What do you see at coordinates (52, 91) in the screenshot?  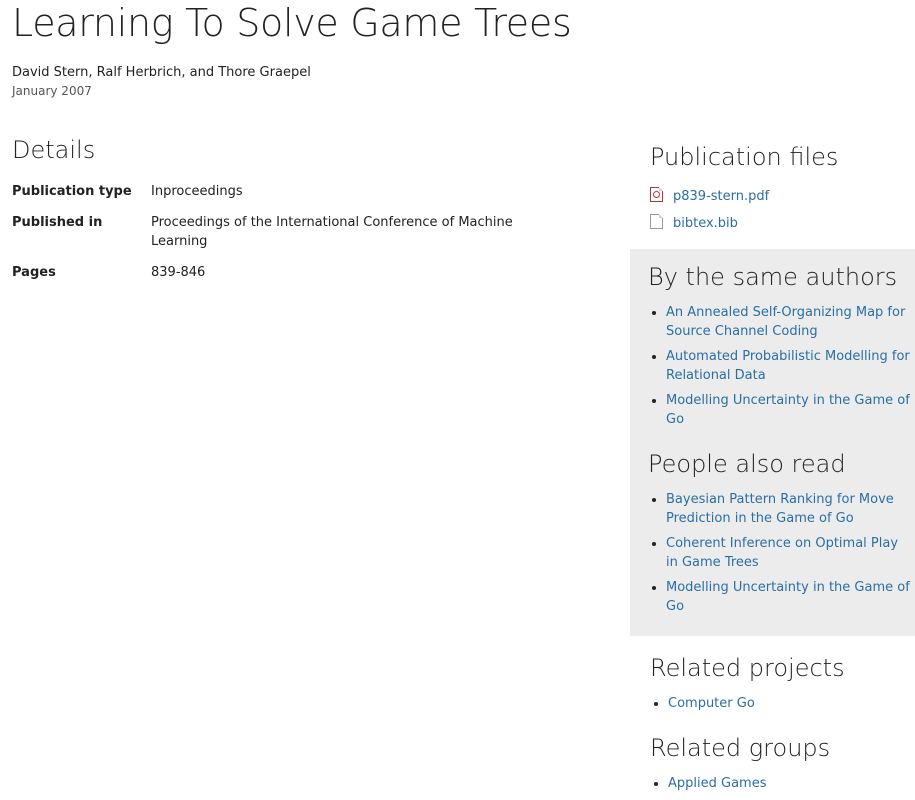 I see `publication-date: January 2007` at bounding box center [52, 91].